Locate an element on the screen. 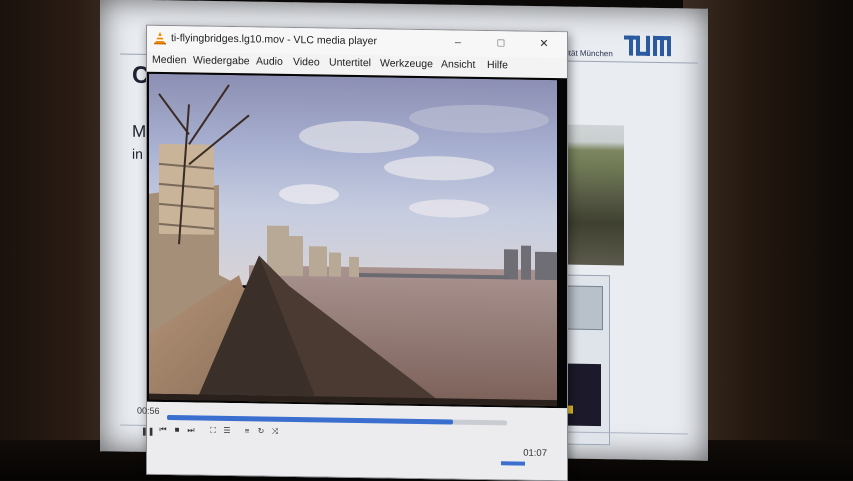  pause-icon: ❚❚ is located at coordinates (147, 432).